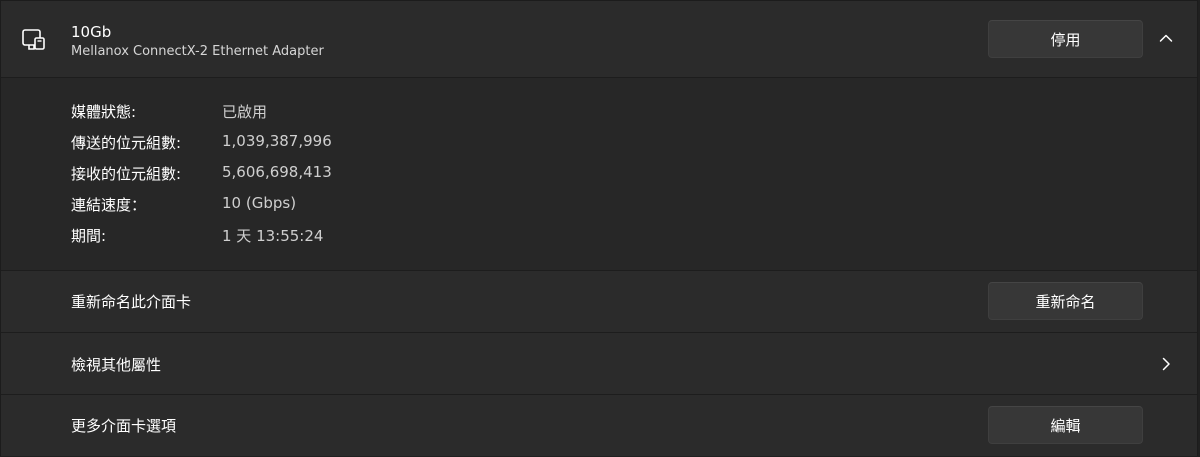 The image size is (1200, 457). What do you see at coordinates (104, 112) in the screenshot?
I see `property-key: 媒體狀態:` at bounding box center [104, 112].